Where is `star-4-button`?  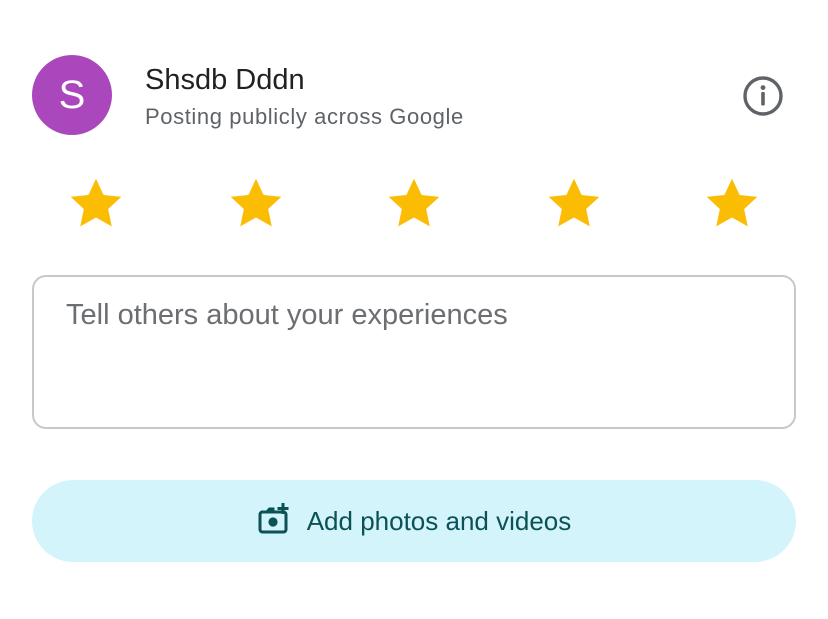 star-4-button is located at coordinates (574, 203).